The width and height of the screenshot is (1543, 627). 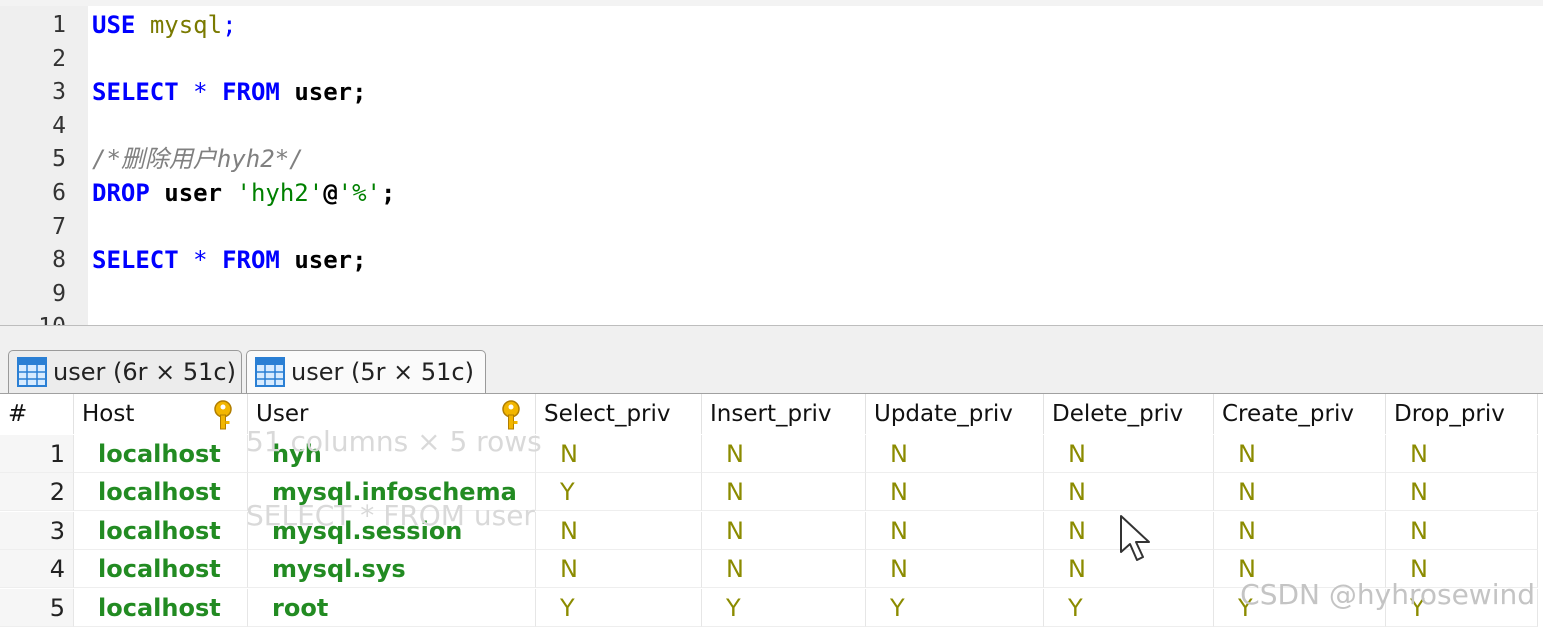 What do you see at coordinates (37, 530) in the screenshot?
I see `row-number: 3` at bounding box center [37, 530].